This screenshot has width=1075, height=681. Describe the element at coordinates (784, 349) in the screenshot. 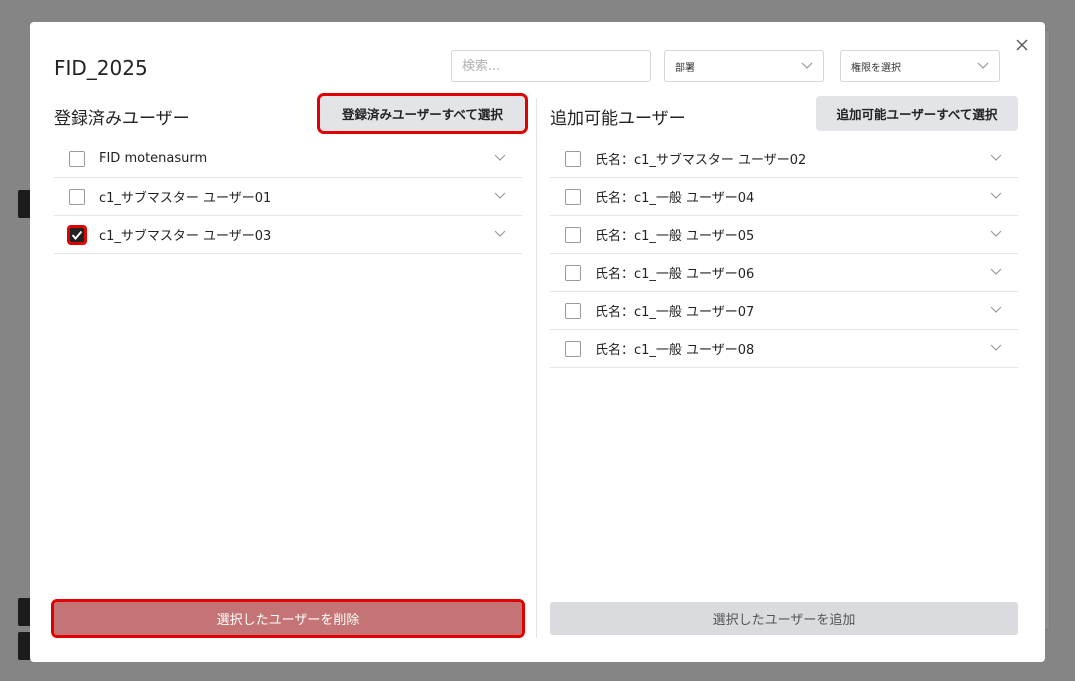

I see `list-item: 氏名：c1_一般 ユーザー08` at that location.